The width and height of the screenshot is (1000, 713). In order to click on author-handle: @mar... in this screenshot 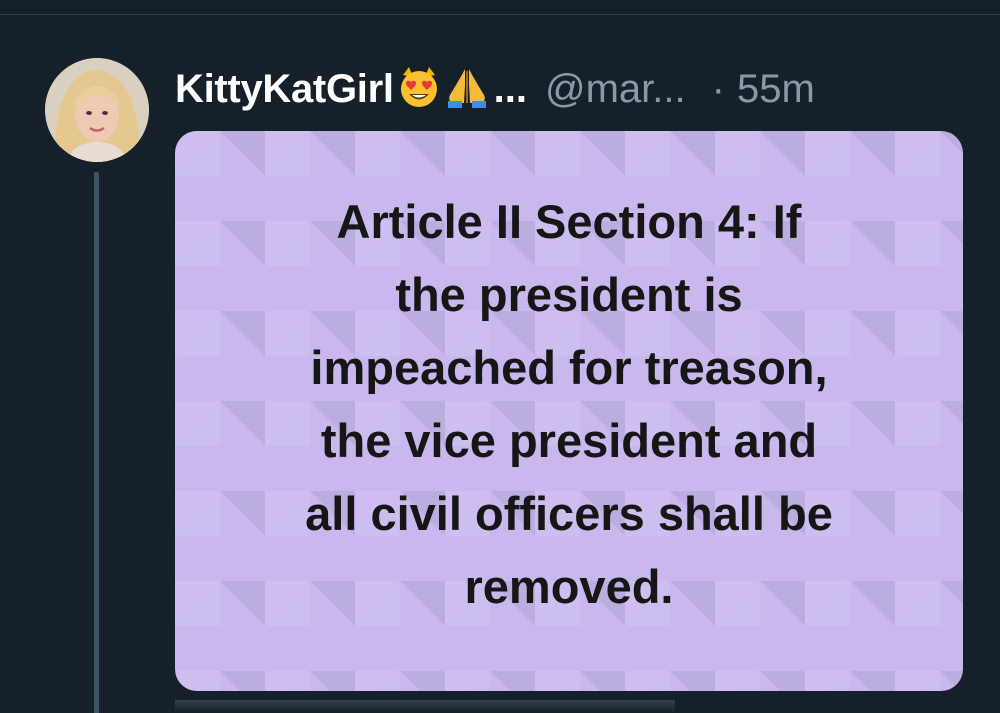, I will do `click(615, 89)`.